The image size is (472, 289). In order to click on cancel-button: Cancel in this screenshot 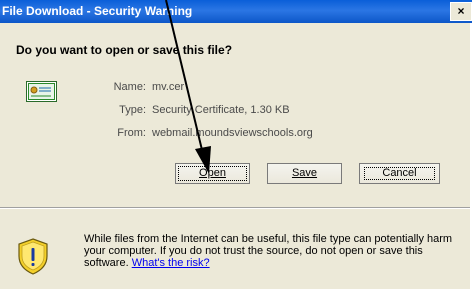, I will do `click(399, 173)`.